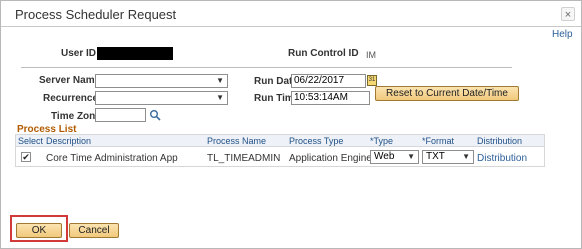 The image size is (582, 249). What do you see at coordinates (96, 14) in the screenshot?
I see `dialog-title: Process Scheduler Request` at bounding box center [96, 14].